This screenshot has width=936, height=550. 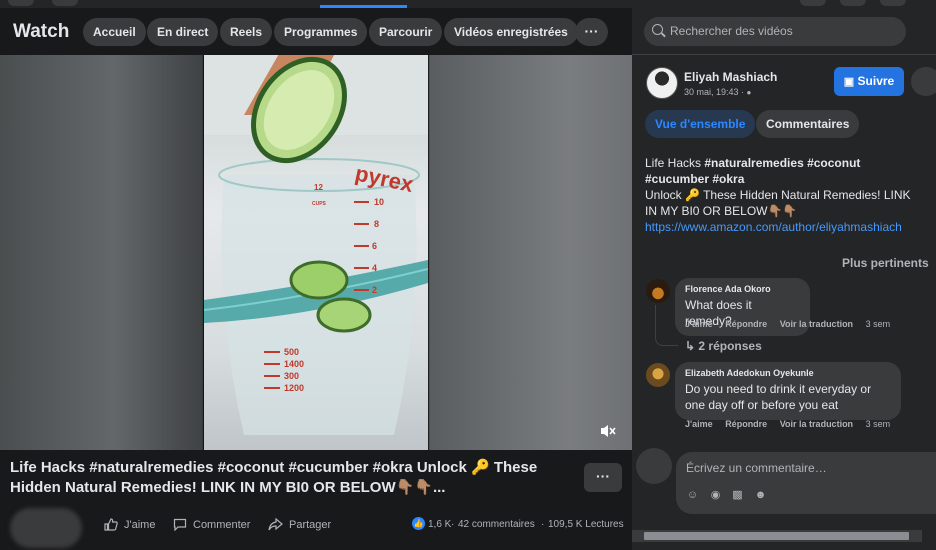 I want to click on tab-en-direct: En direct, so click(x=183, y=32).